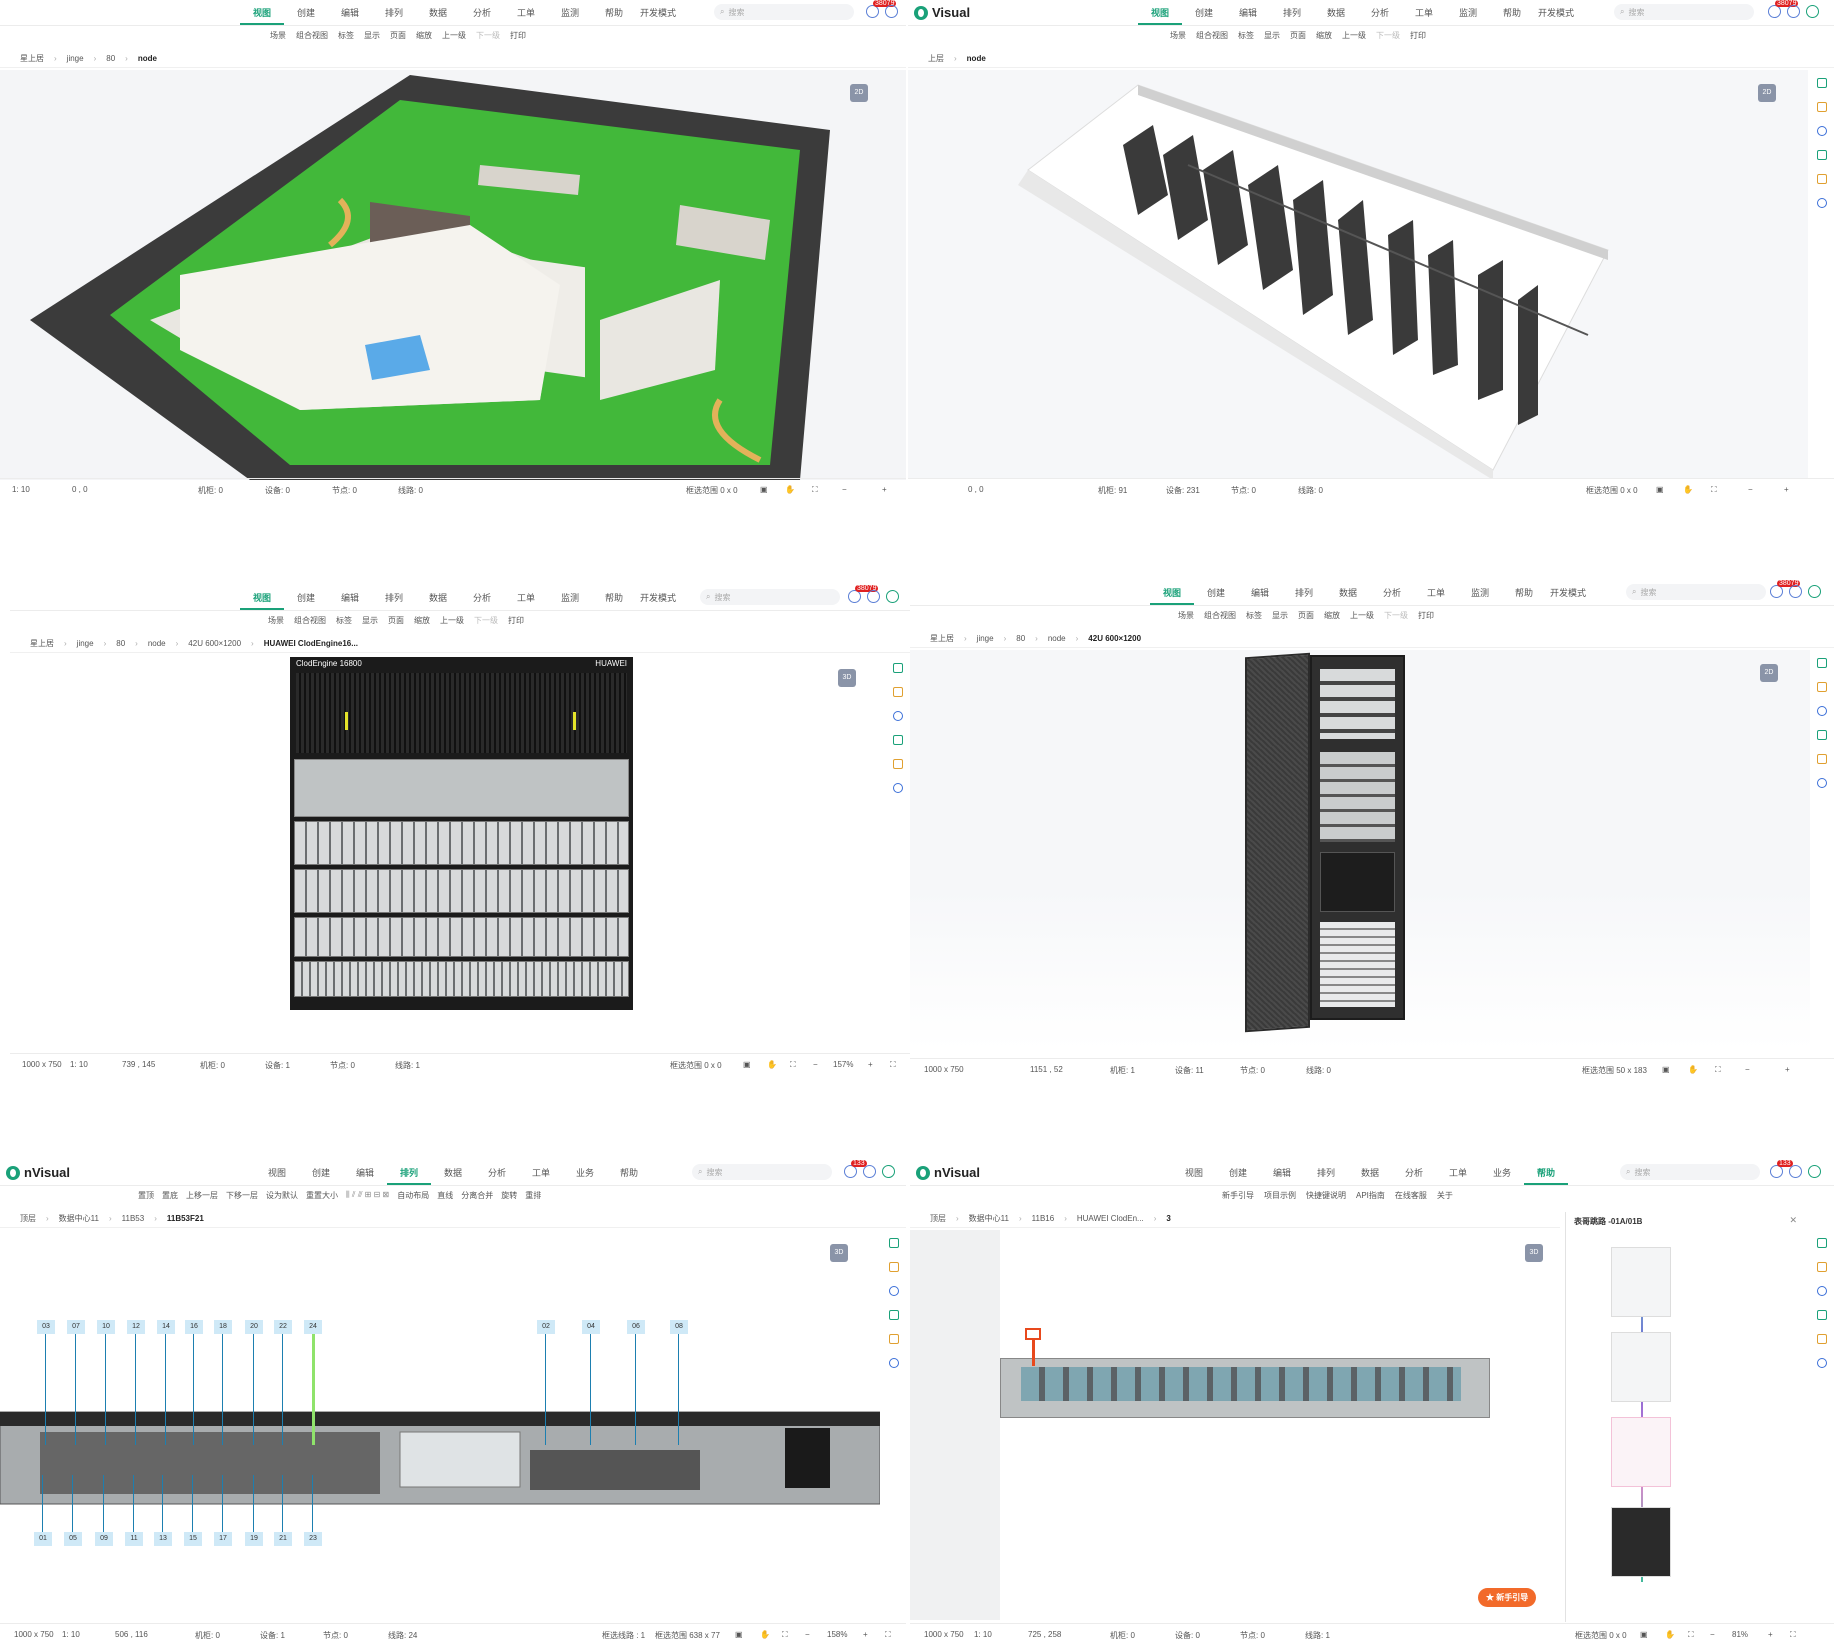  What do you see at coordinates (1814, 591) in the screenshot?
I see `user-avatar-icon` at bounding box center [1814, 591].